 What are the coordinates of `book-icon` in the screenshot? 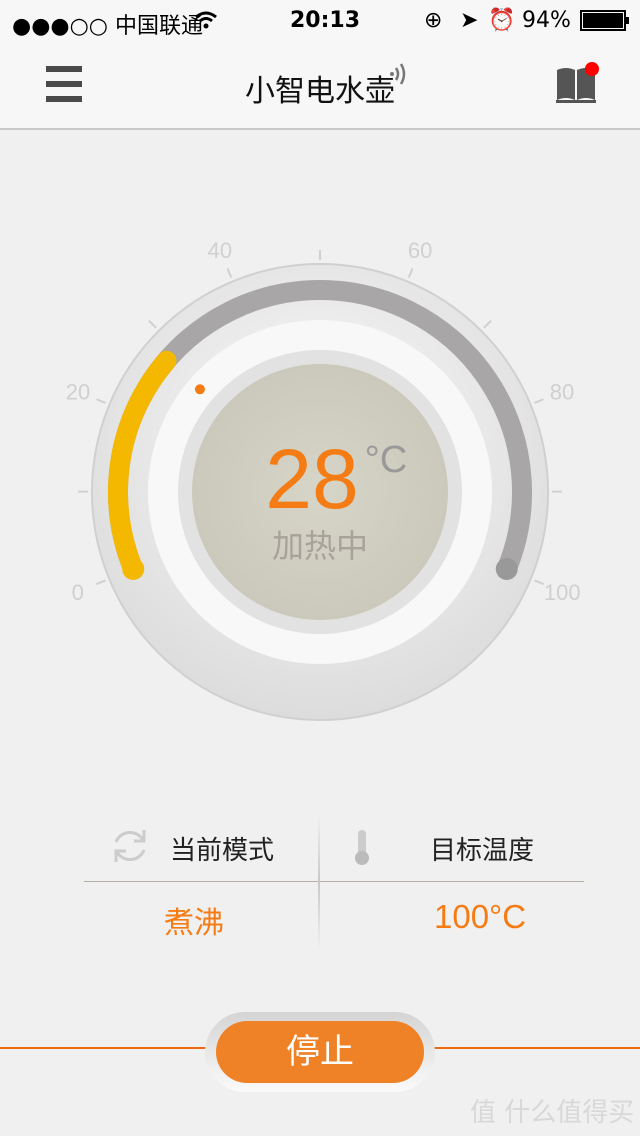 It's located at (577, 83).